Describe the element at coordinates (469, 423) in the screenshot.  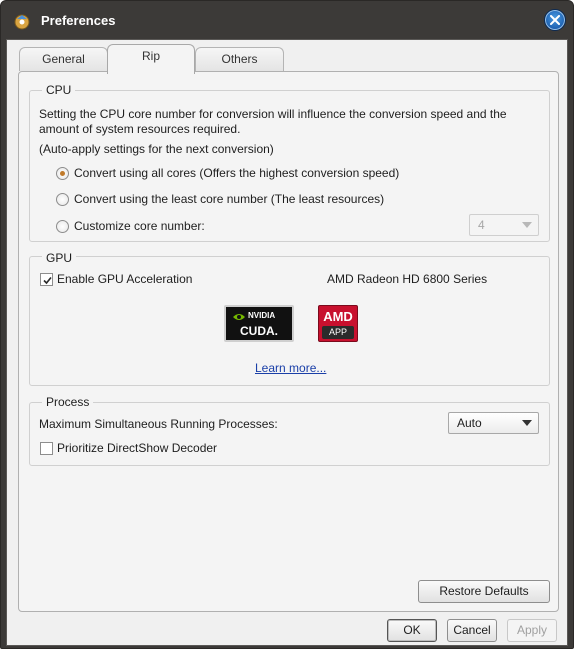
I see `max-processes-value: Auto` at that location.